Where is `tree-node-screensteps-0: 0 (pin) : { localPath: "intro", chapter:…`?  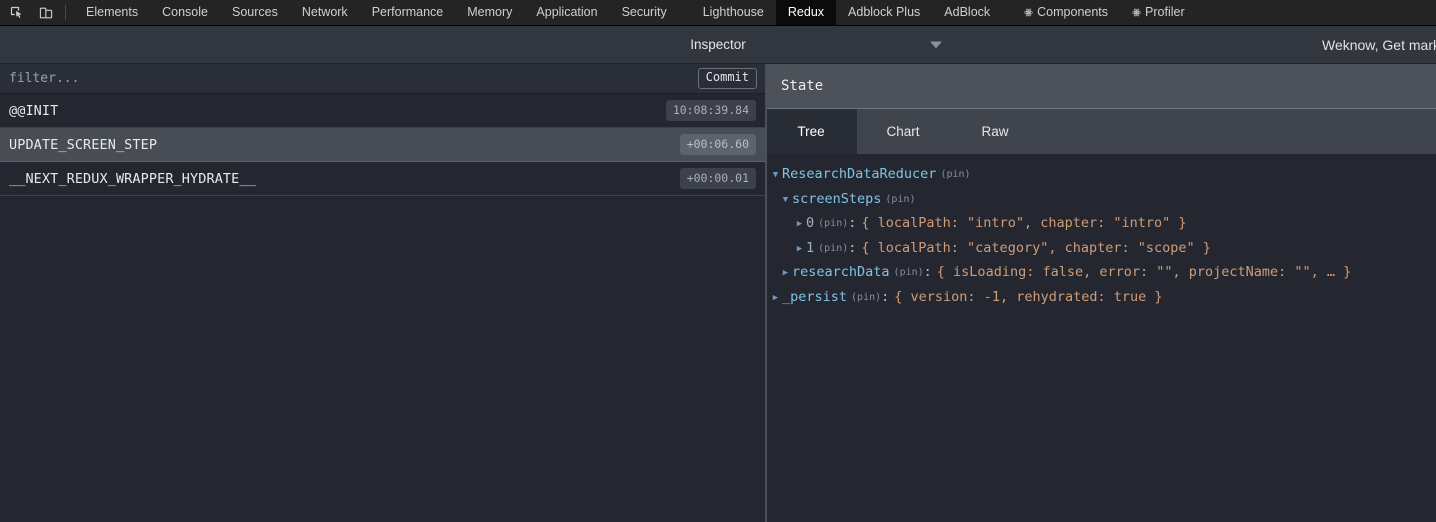
tree-node-screensteps-0: 0 (pin) : { localPath: "intro", chapter:… is located at coordinates (1102, 224).